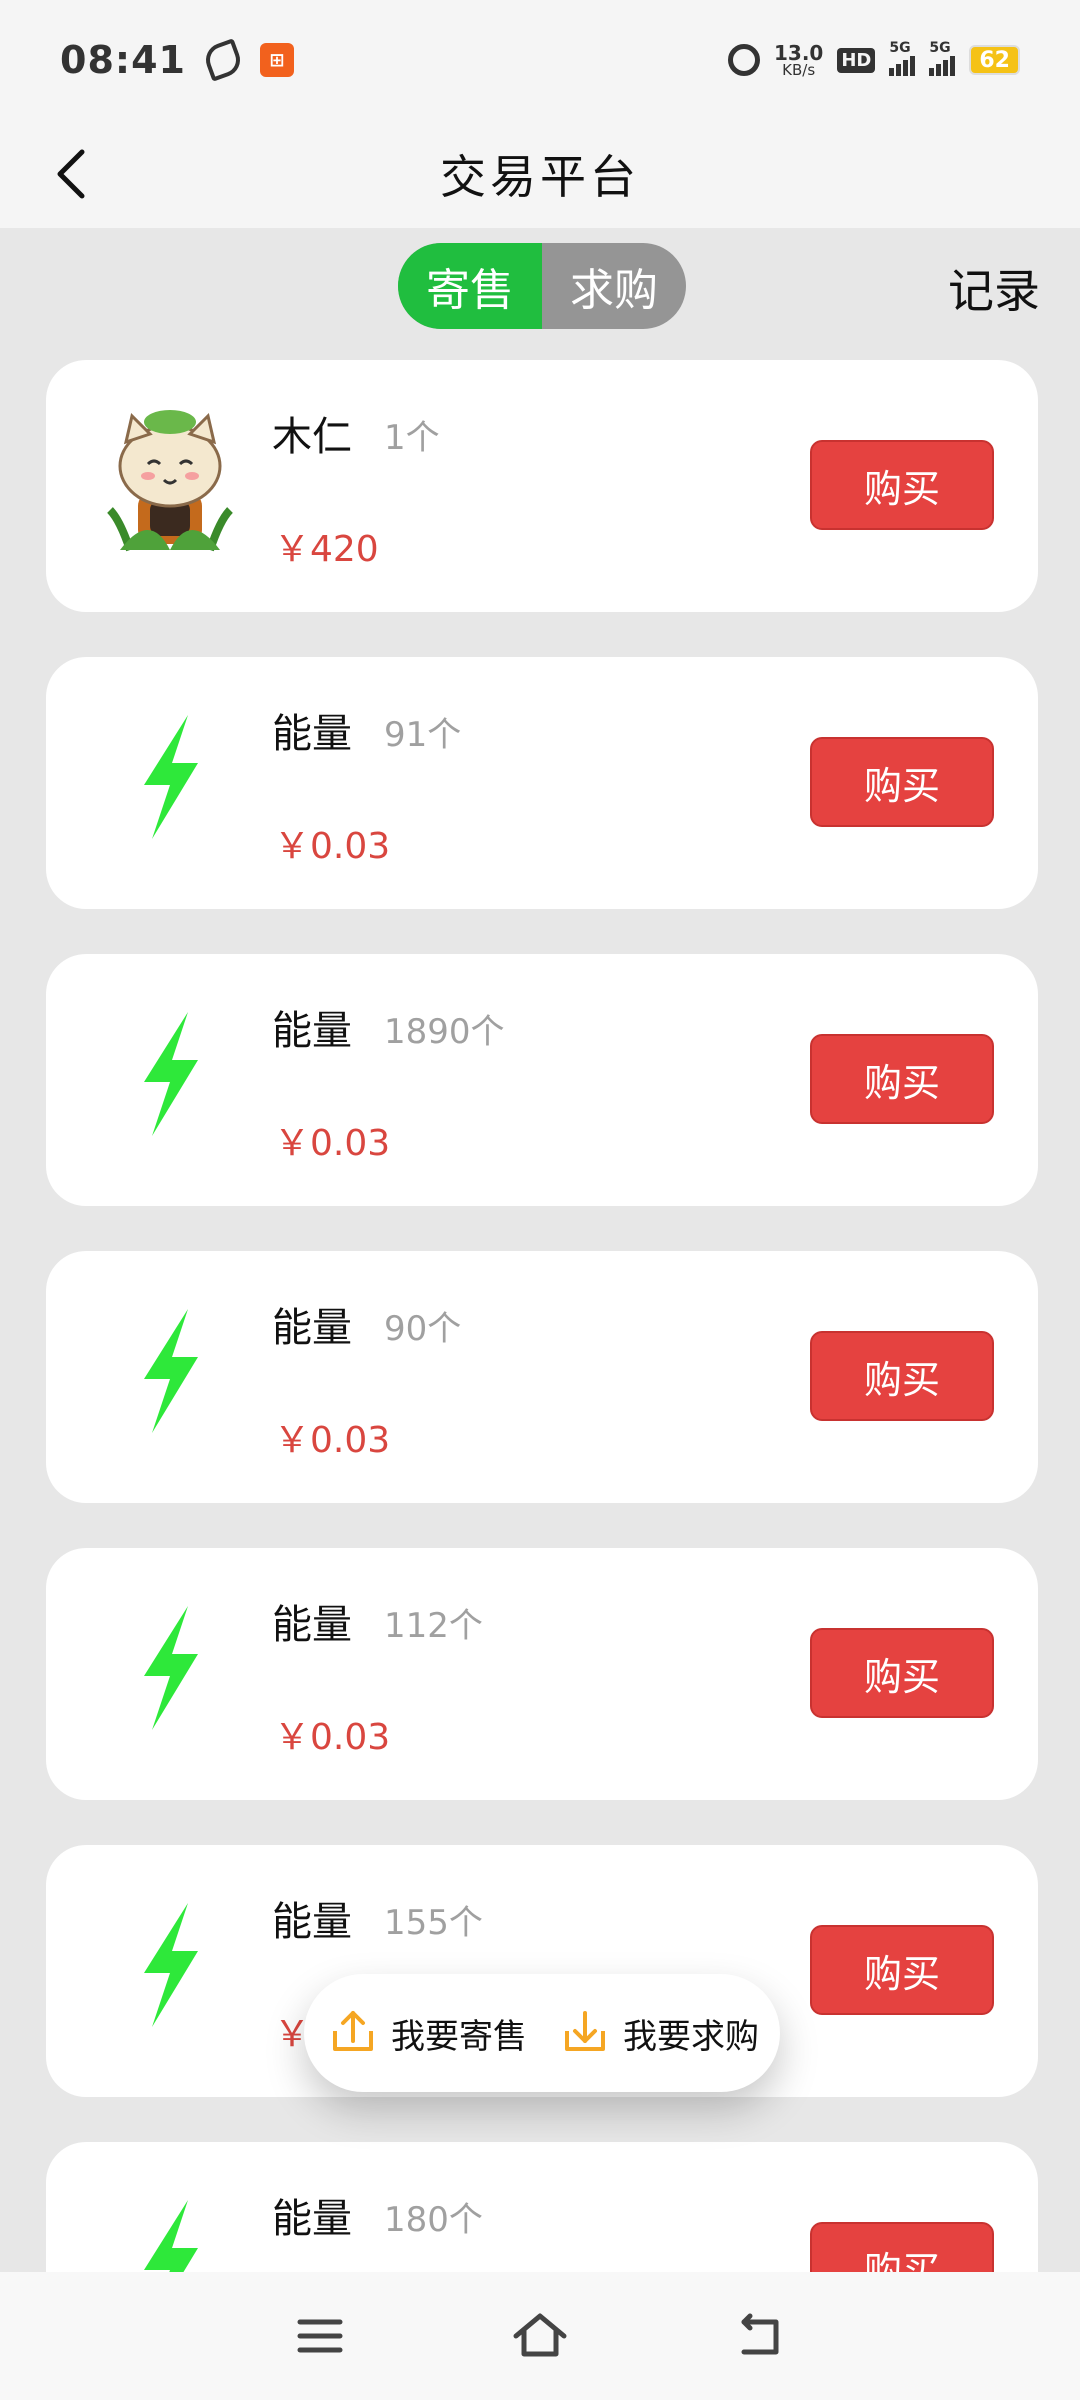  Describe the element at coordinates (470, 286) in the screenshot. I see `tab-sell: 寄售` at that location.